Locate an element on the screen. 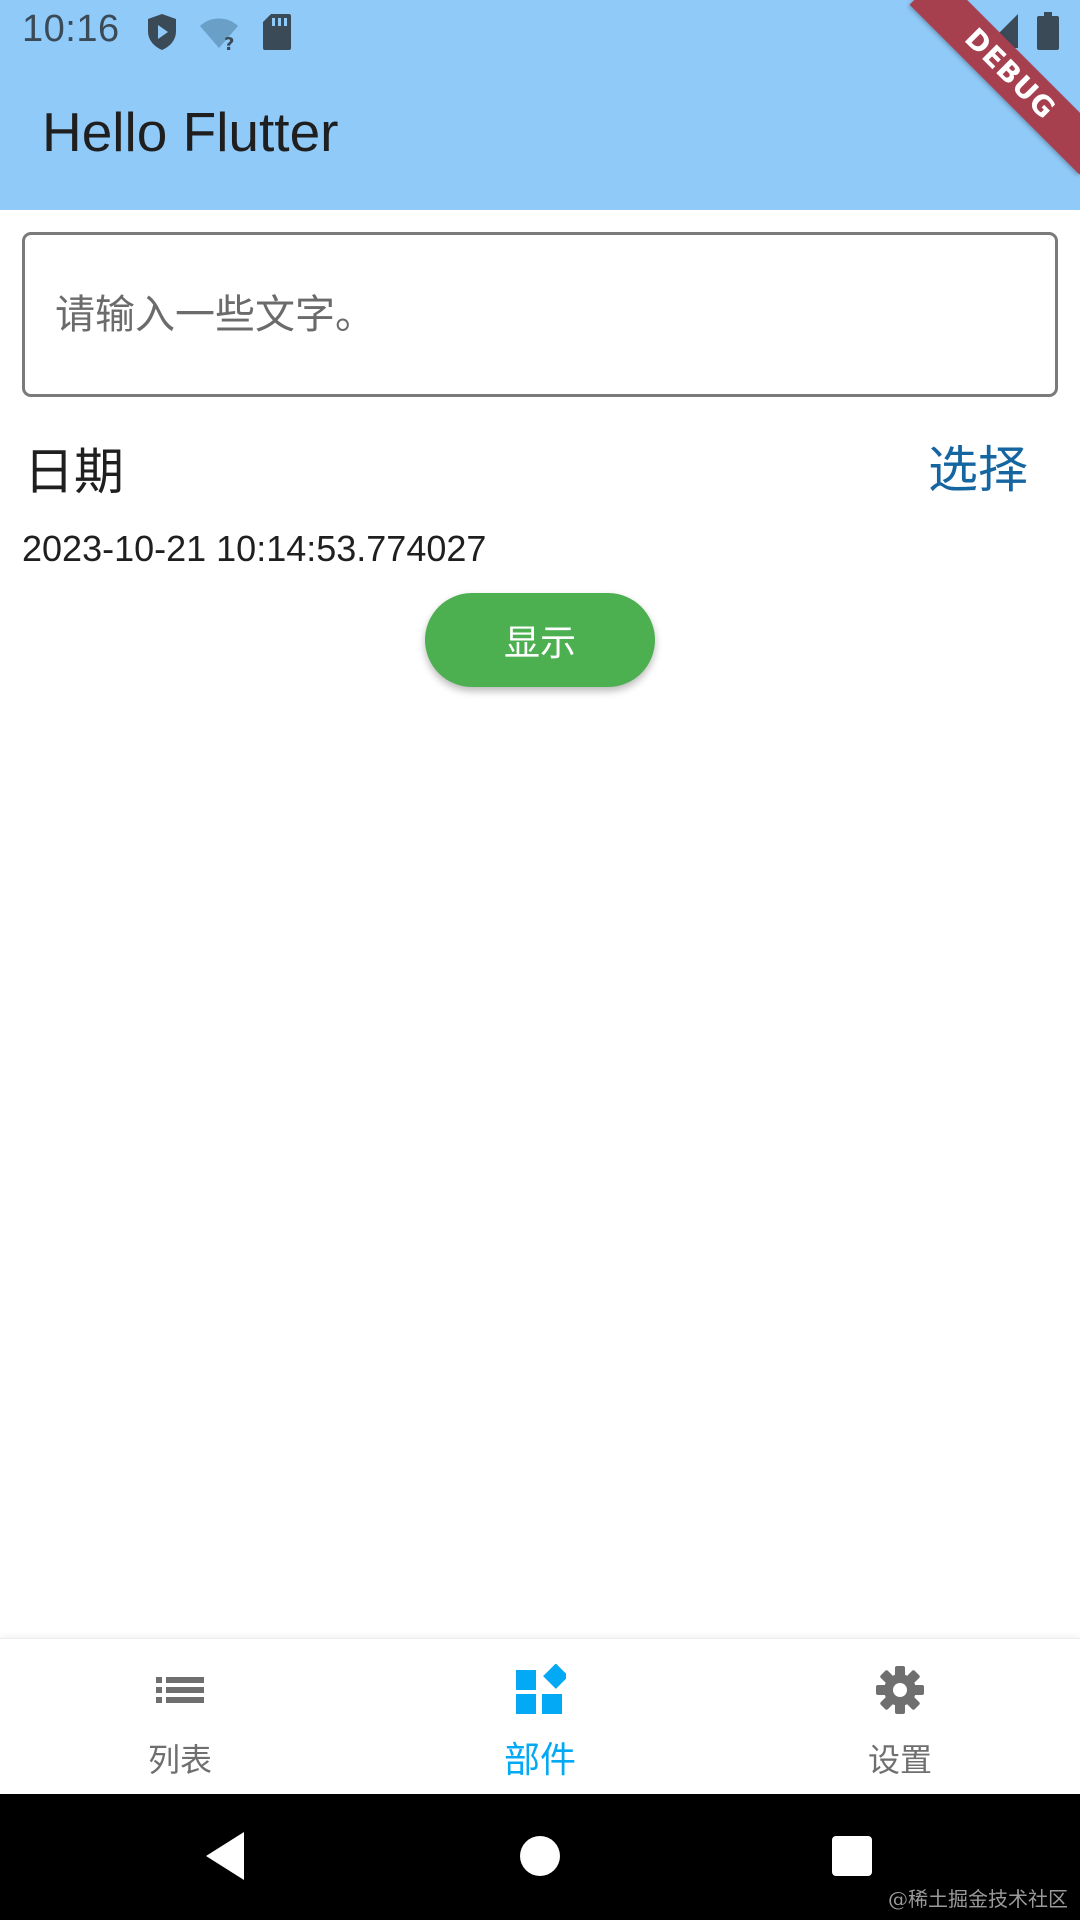 This screenshot has height=1920, width=1080. show-button: 显示 is located at coordinates (540, 640).